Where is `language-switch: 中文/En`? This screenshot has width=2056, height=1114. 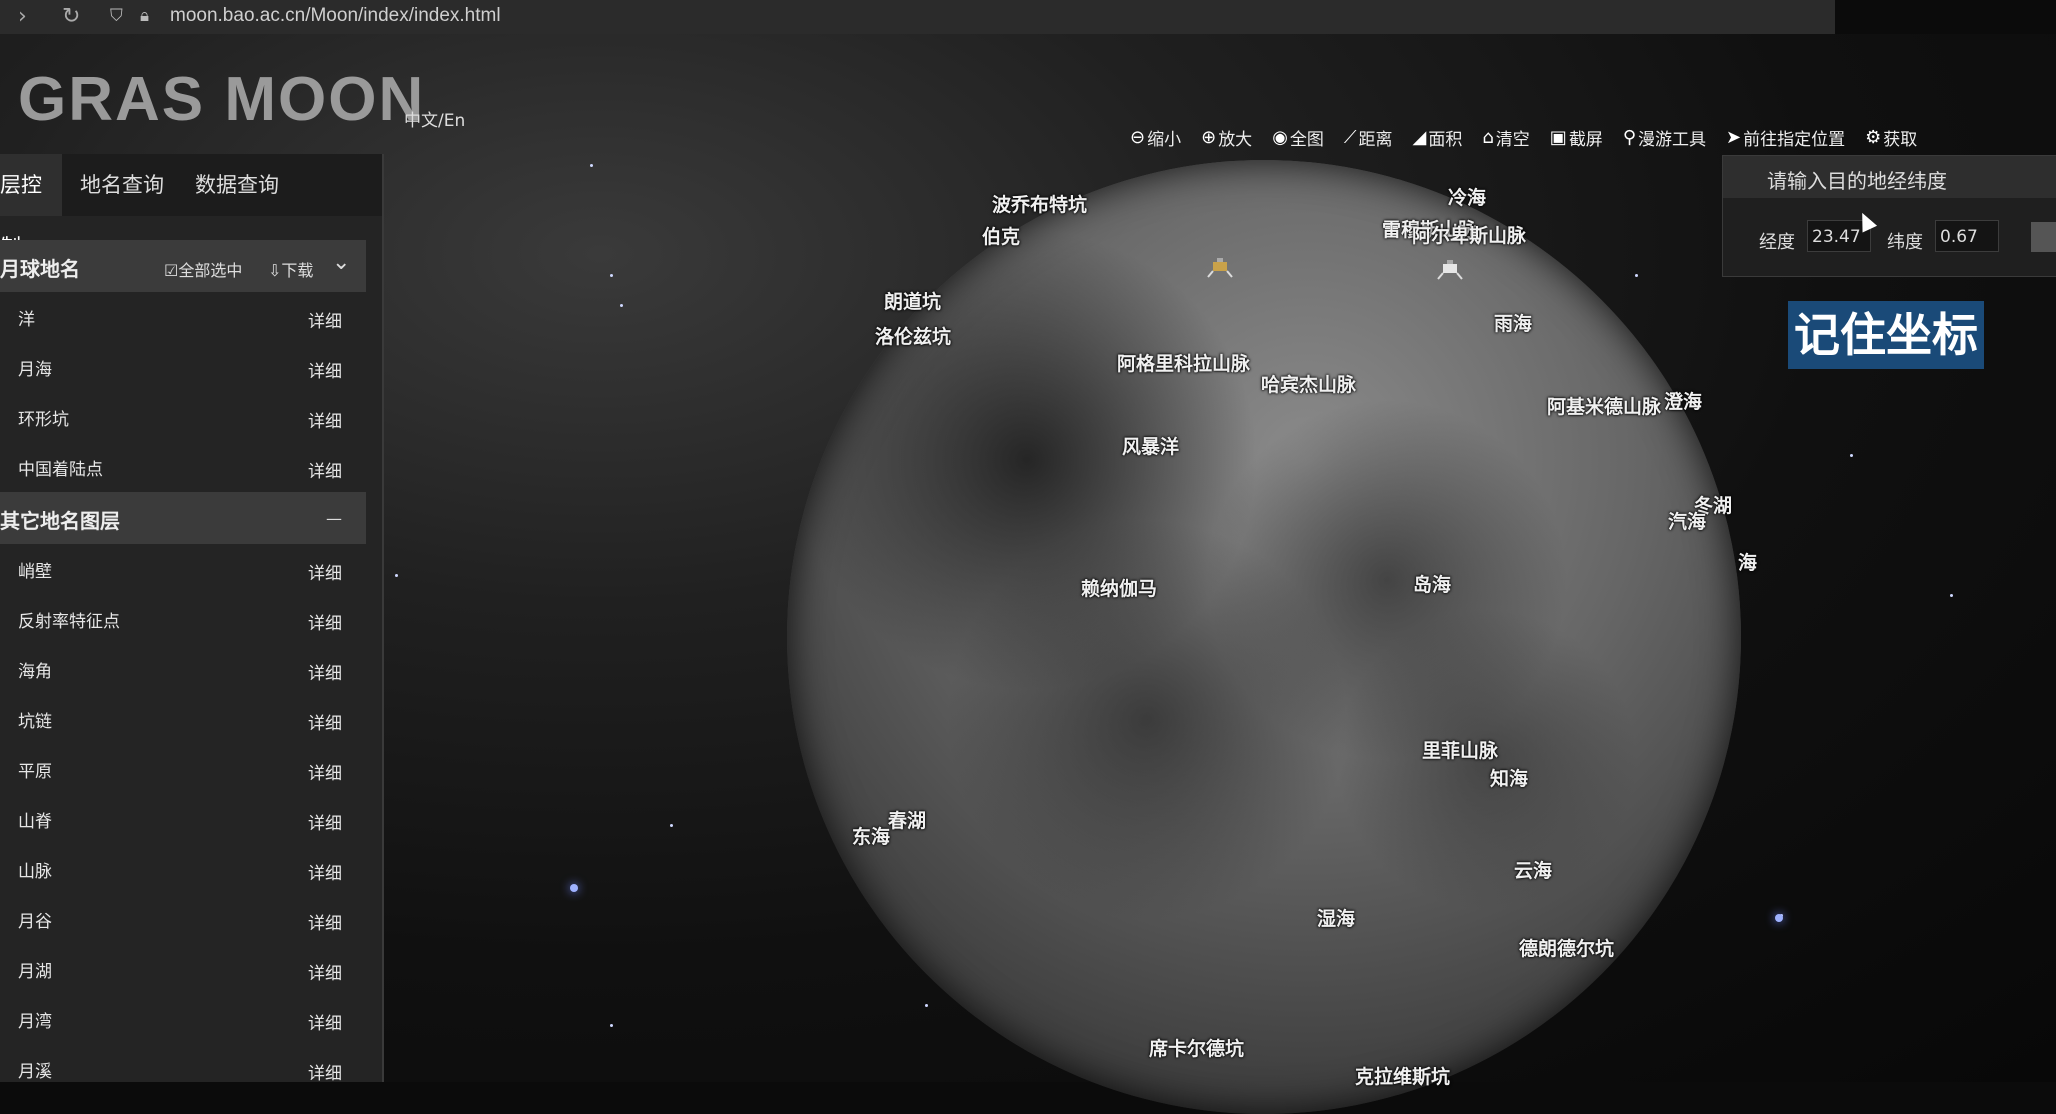
language-switch: 中文/En is located at coordinates (434, 118).